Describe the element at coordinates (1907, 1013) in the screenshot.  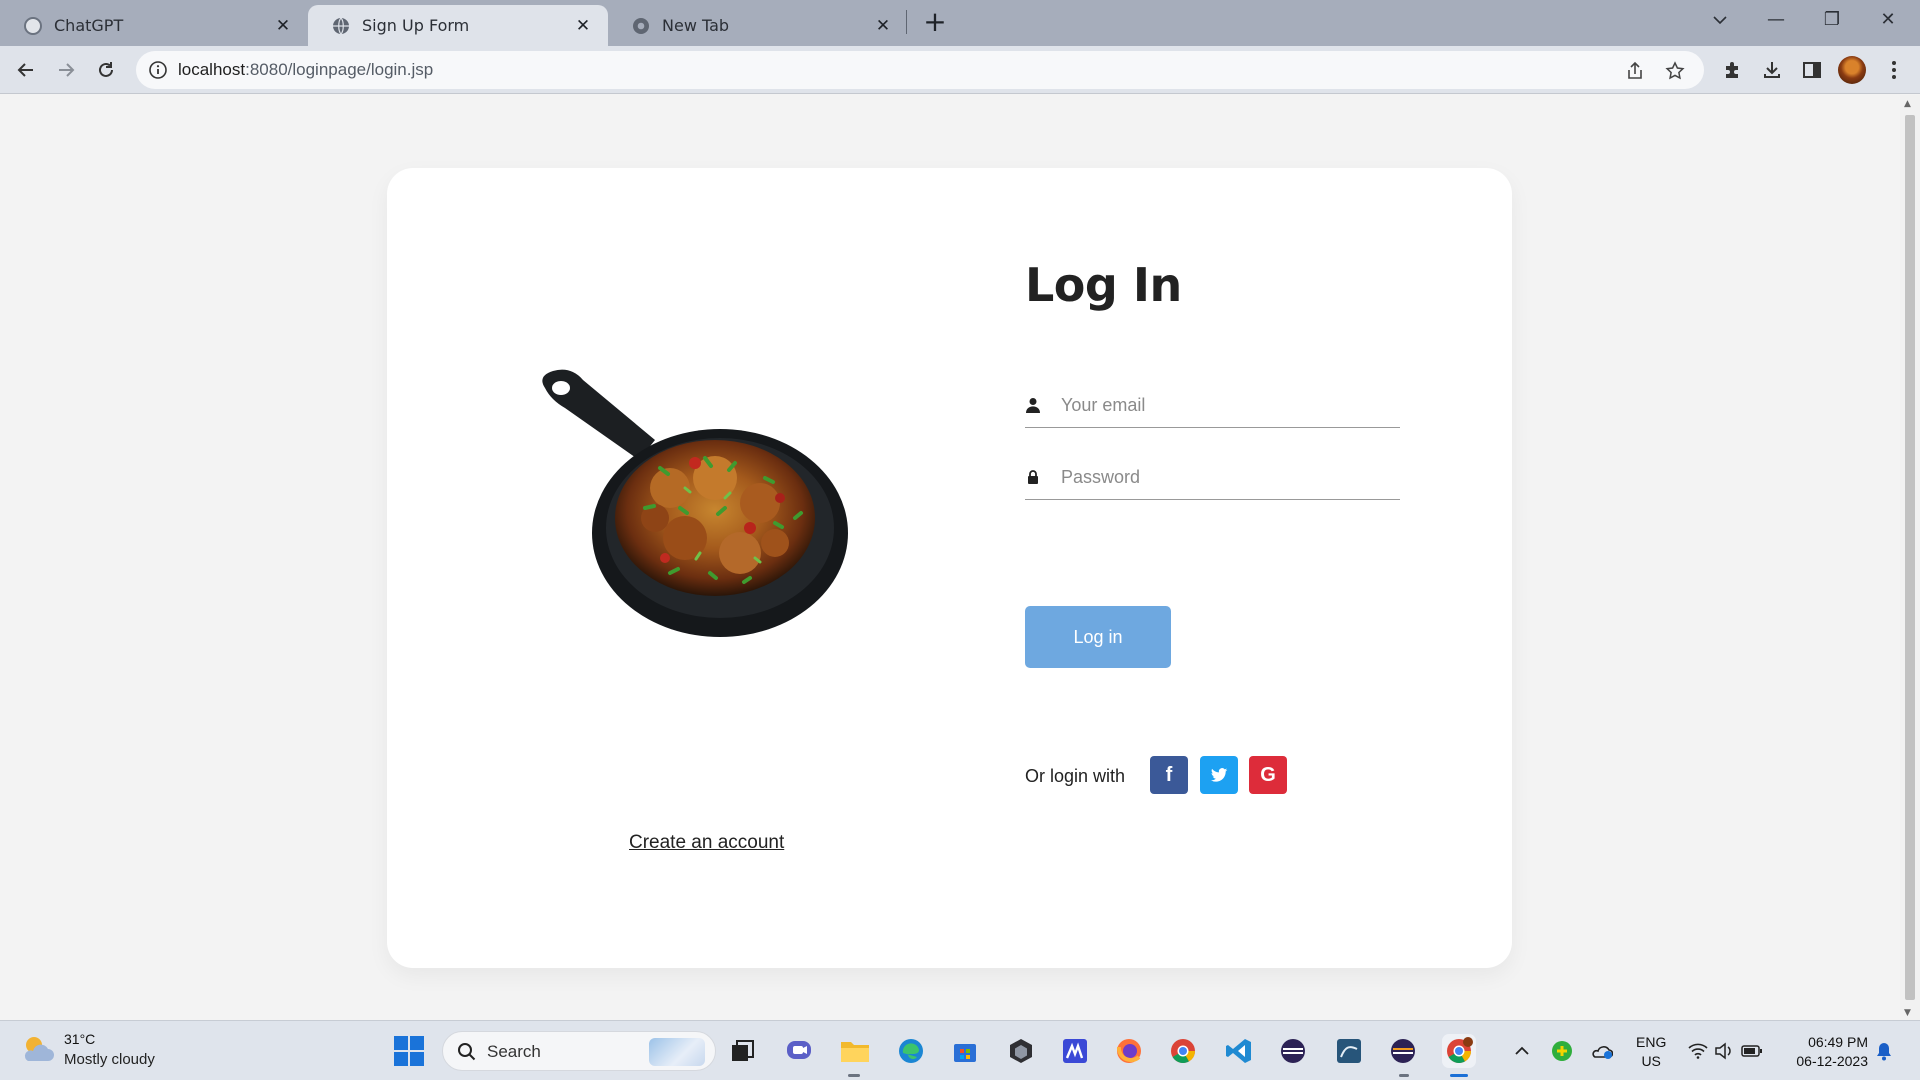
I see `scroll-down-arrow-icon: ▼` at that location.